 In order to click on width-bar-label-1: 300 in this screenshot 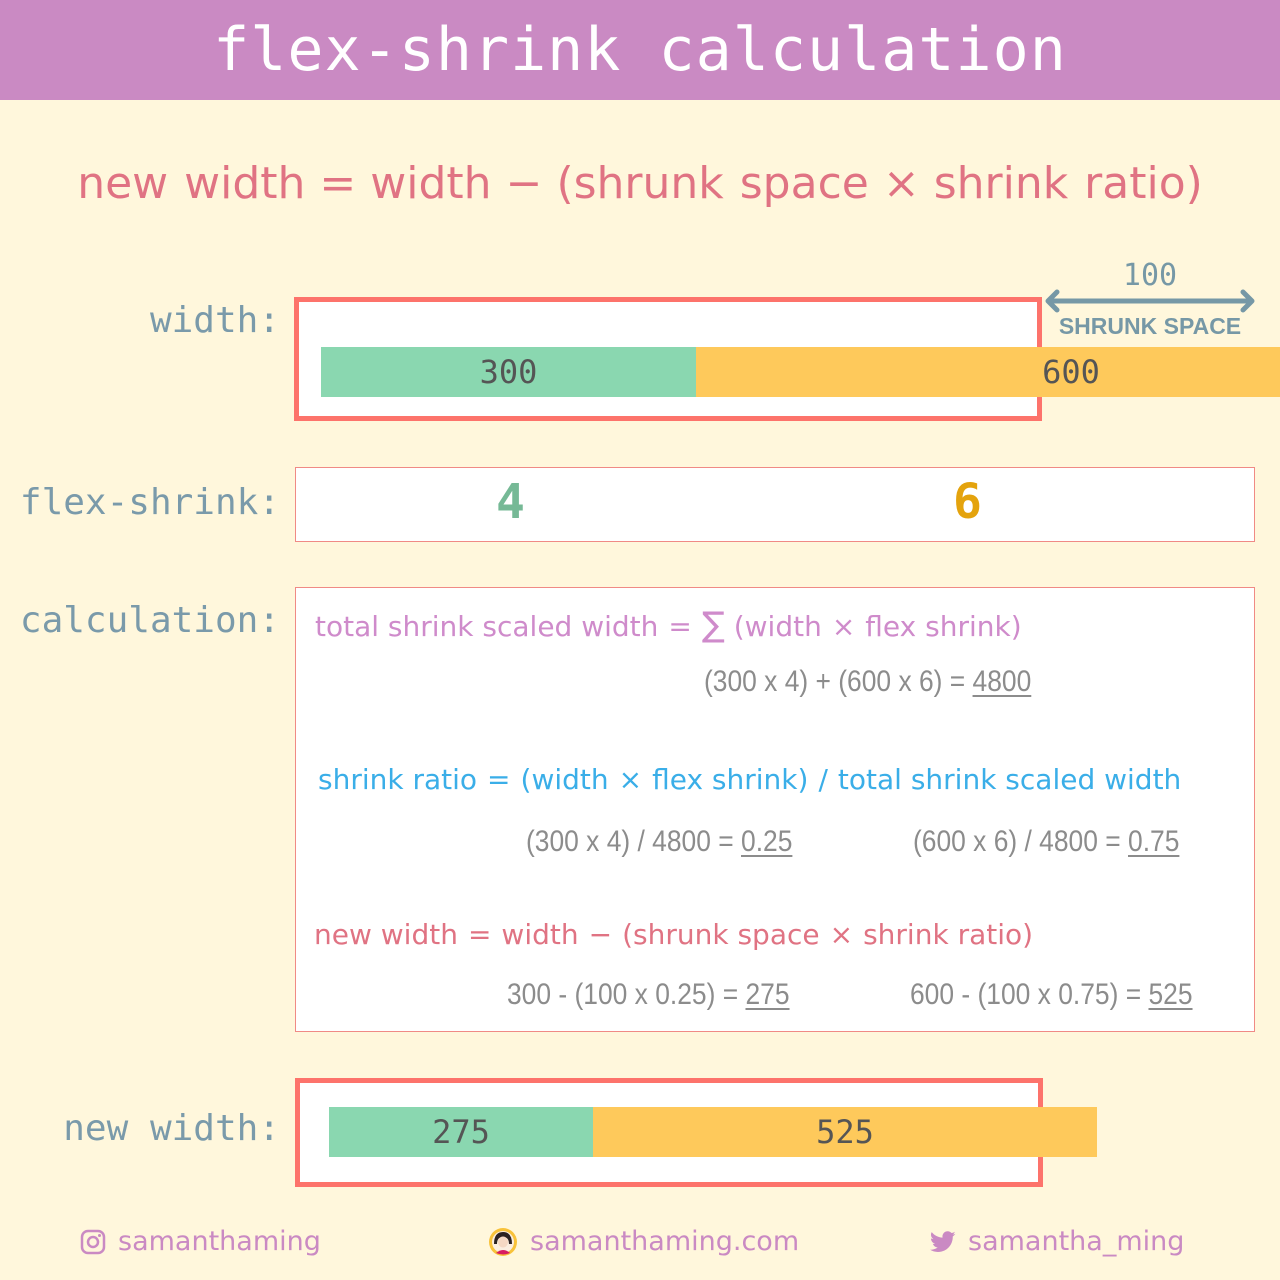, I will do `click(508, 372)`.